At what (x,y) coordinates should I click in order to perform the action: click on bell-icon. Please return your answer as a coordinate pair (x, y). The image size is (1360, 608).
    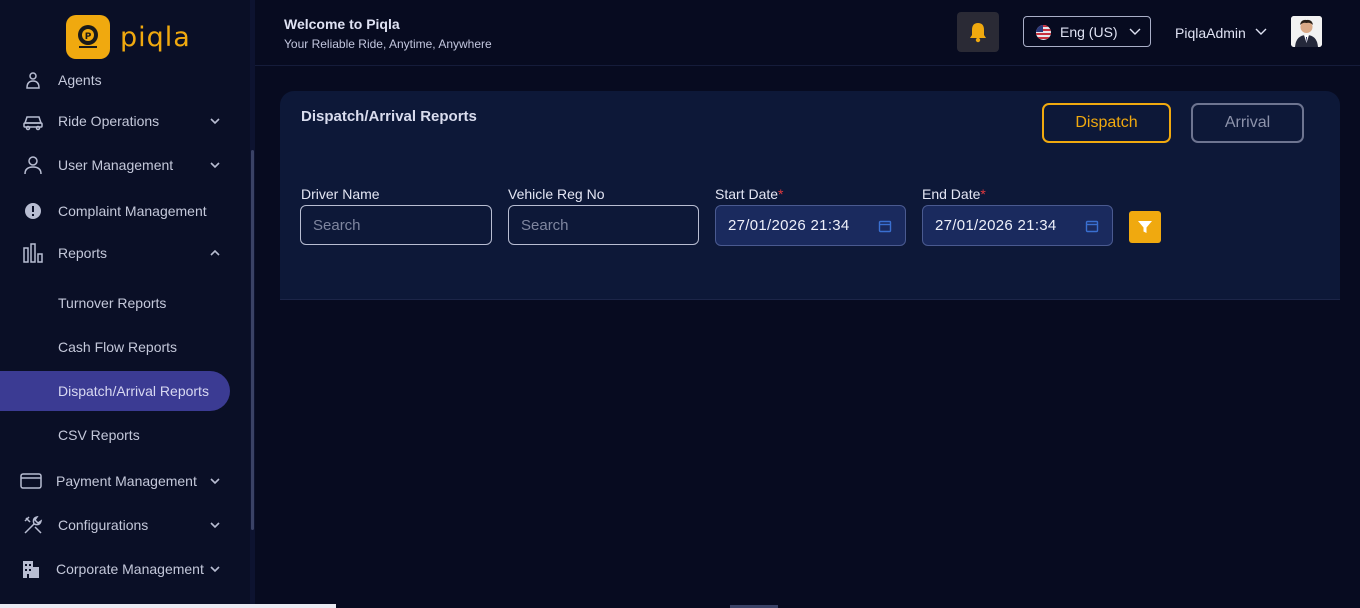
    Looking at the image, I should click on (978, 33).